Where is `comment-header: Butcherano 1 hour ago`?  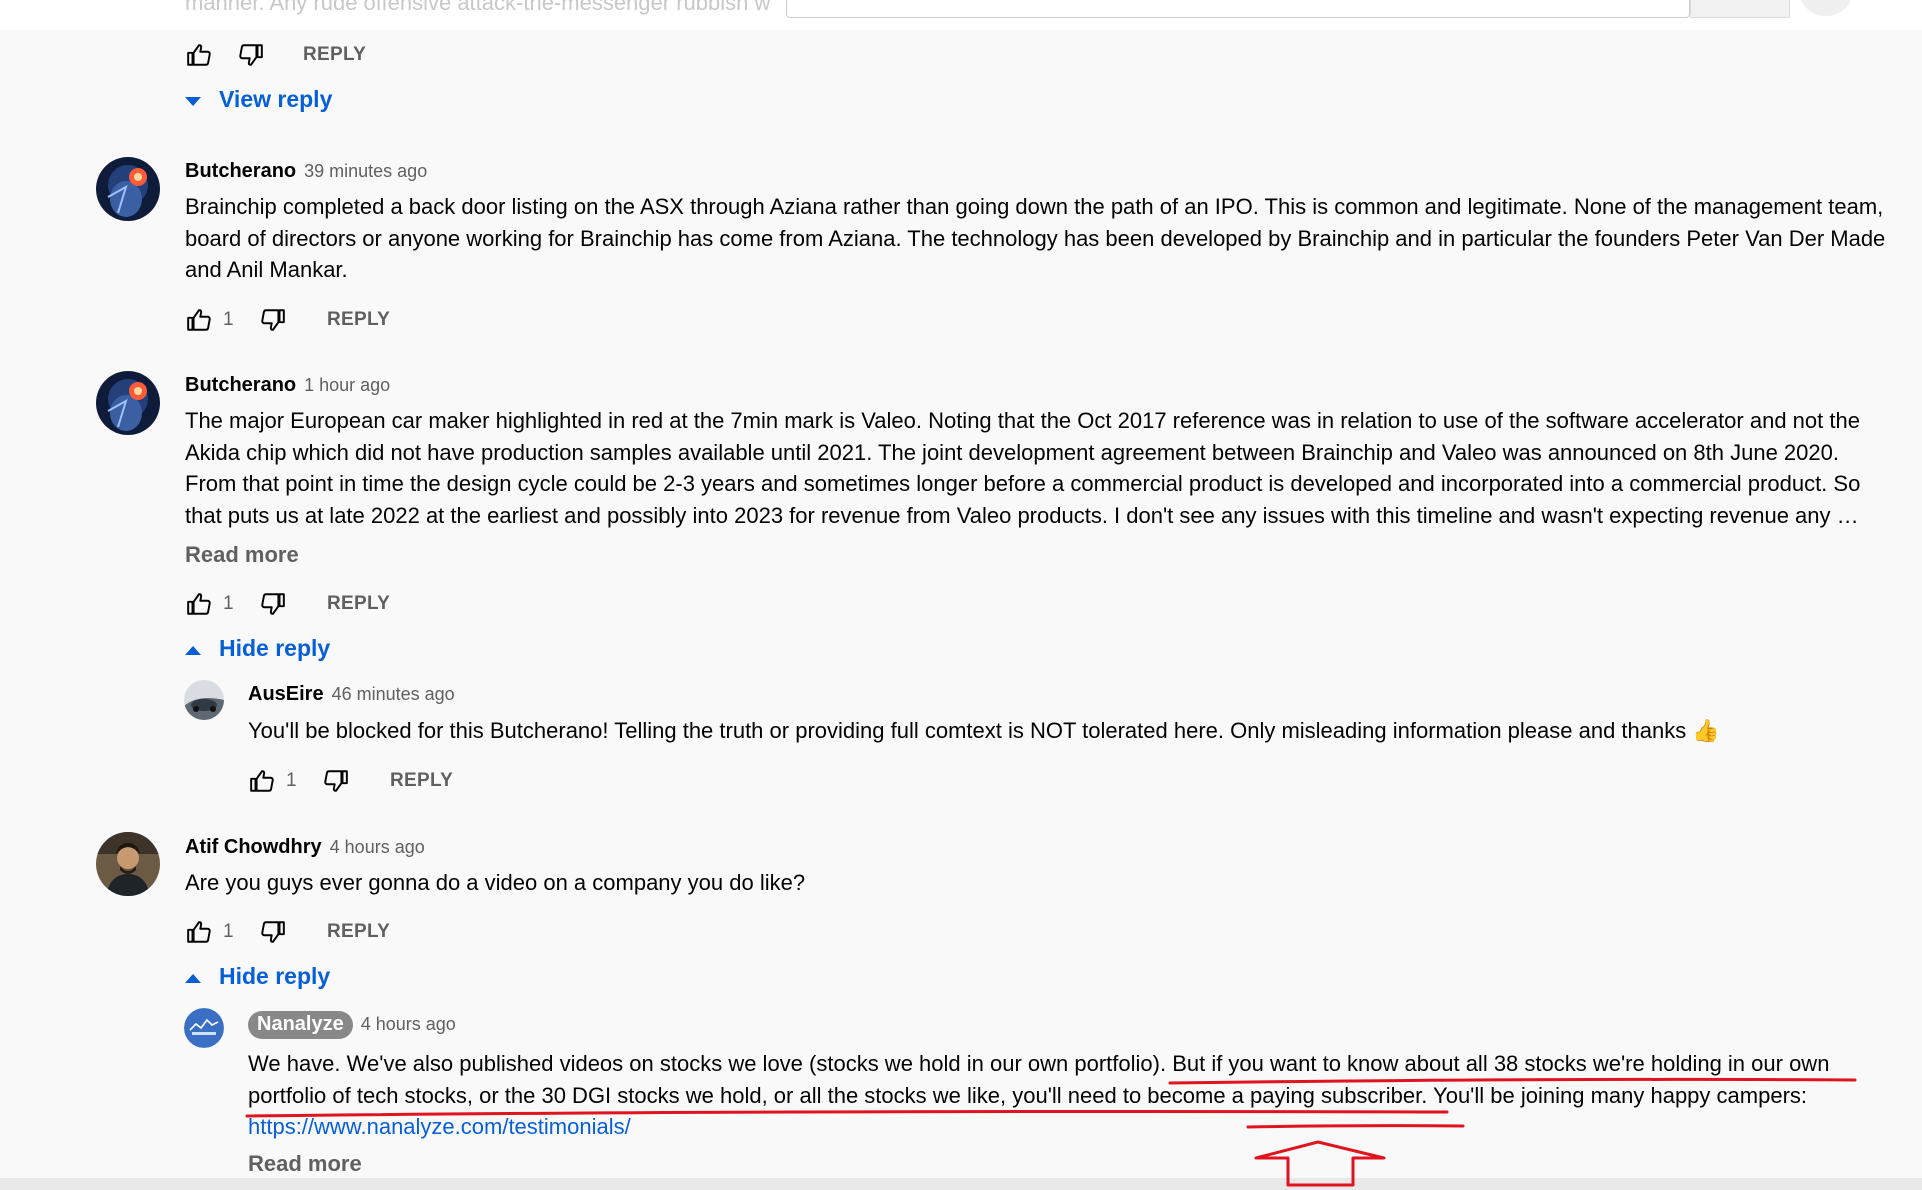
comment-header: Butcherano 1 hour ago is located at coordinates (287, 385).